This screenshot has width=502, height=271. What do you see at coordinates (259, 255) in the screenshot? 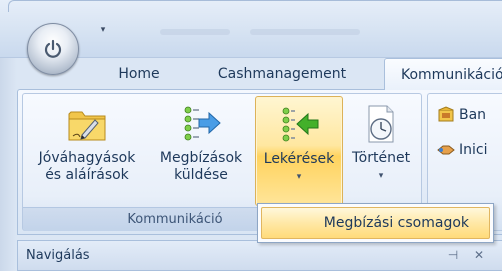
I see `navigation-pane-header: Navigálás` at bounding box center [259, 255].